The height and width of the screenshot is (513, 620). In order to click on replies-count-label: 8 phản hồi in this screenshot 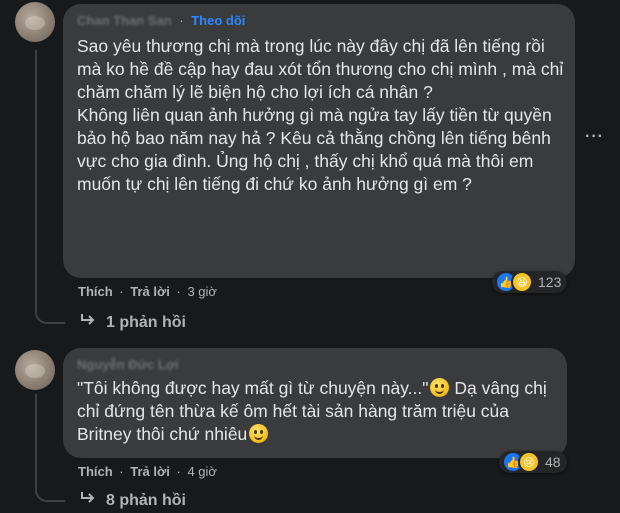, I will do `click(146, 500)`.